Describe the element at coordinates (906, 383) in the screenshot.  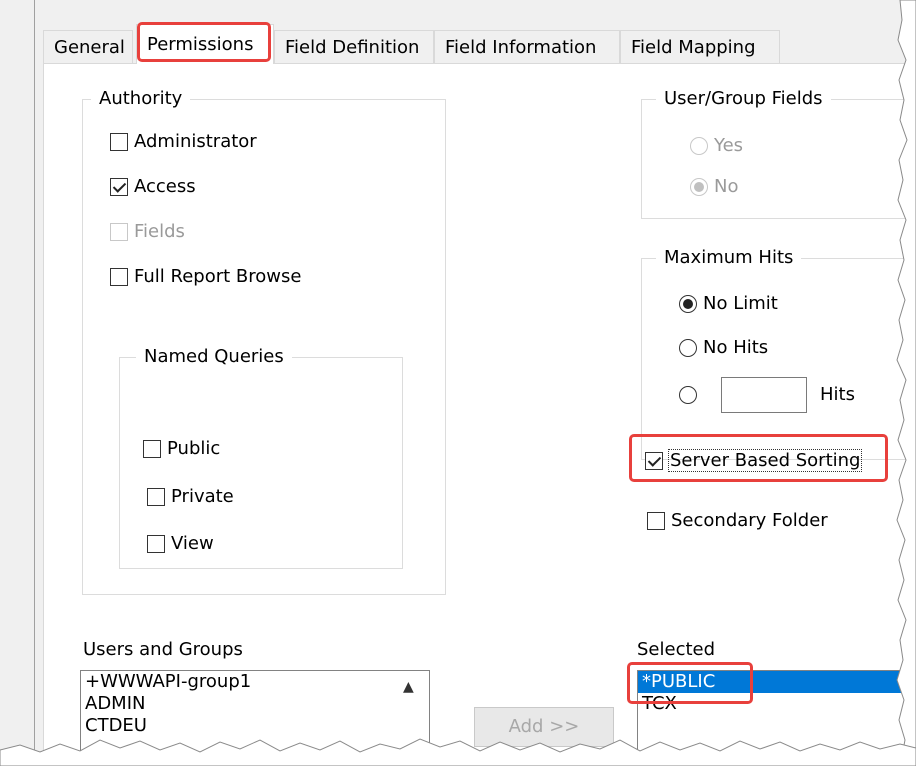
I see `torn-right-edge` at that location.